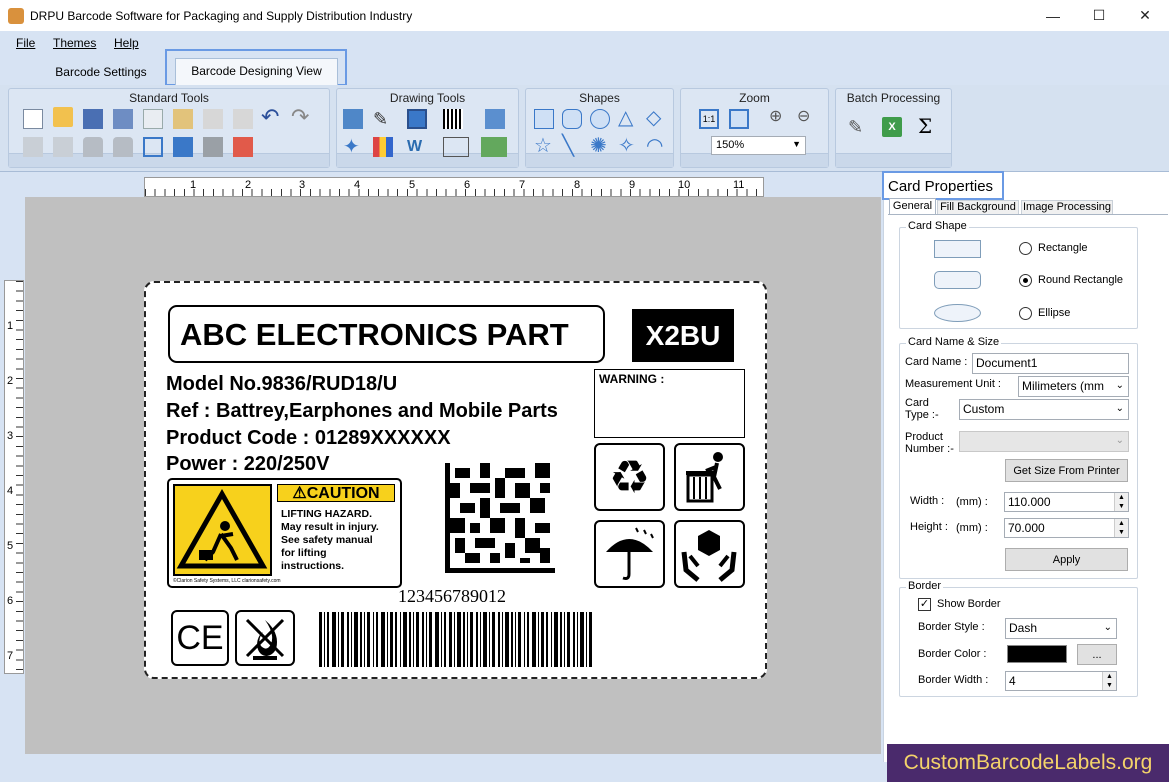 The width and height of the screenshot is (1169, 782). I want to click on product-number-select: ⌄, so click(1044, 441).